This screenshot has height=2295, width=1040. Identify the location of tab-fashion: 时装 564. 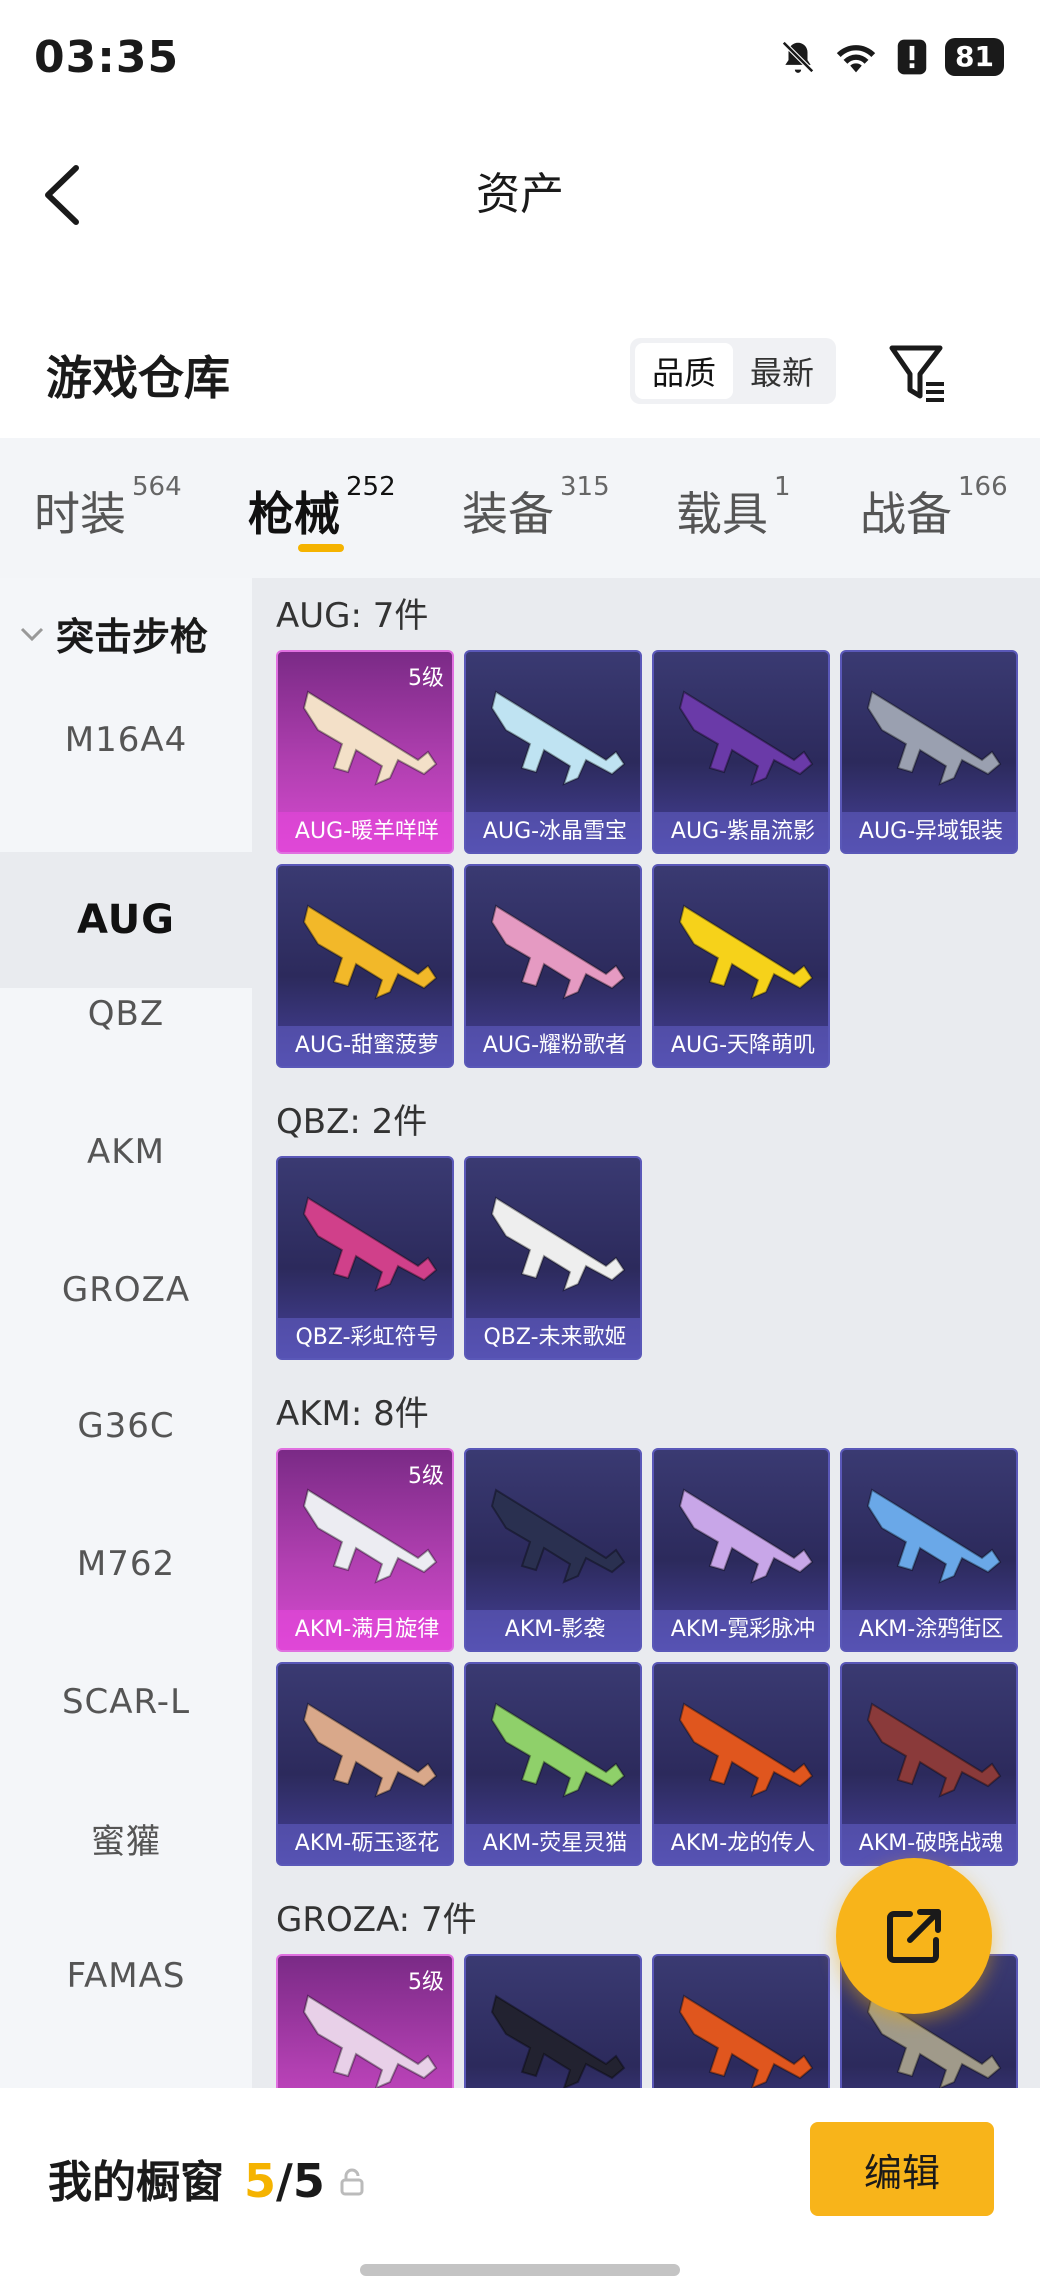
(108, 508).